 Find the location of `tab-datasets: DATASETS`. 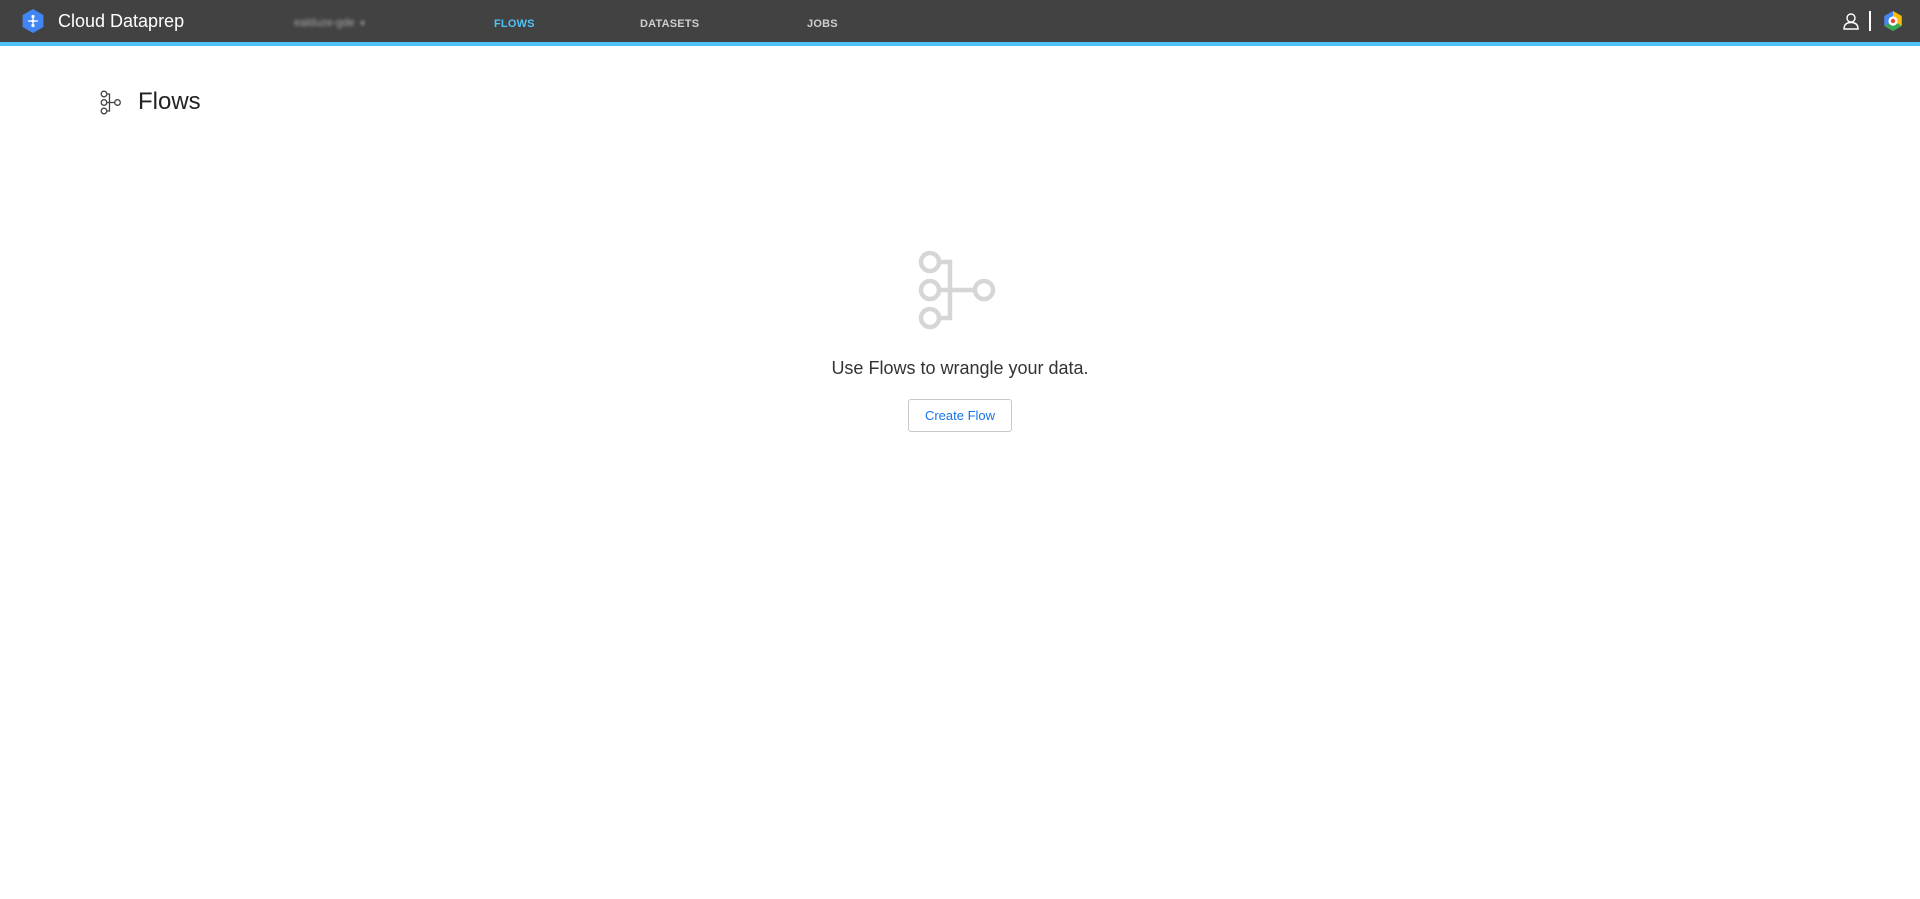

tab-datasets: DATASETS is located at coordinates (669, 24).